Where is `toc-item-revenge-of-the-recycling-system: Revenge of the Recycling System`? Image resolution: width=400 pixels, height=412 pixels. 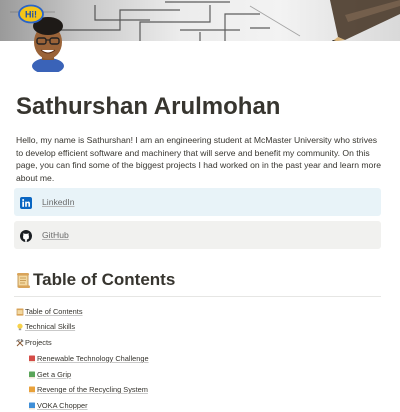
toc-item-revenge-of-the-recycling-system: Revenge of the Recycling System is located at coordinates (88, 389).